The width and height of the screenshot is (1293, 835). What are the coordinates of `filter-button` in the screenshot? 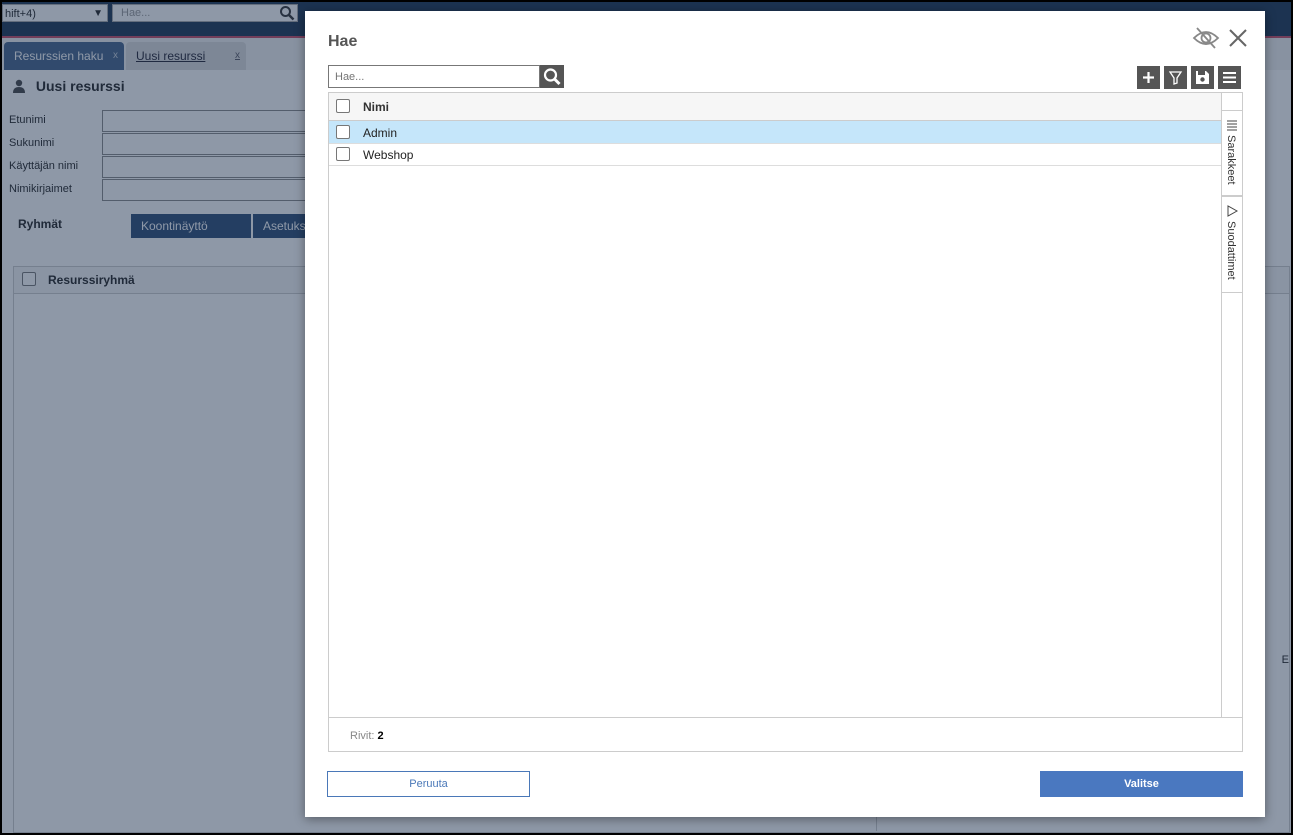 It's located at (1175, 77).